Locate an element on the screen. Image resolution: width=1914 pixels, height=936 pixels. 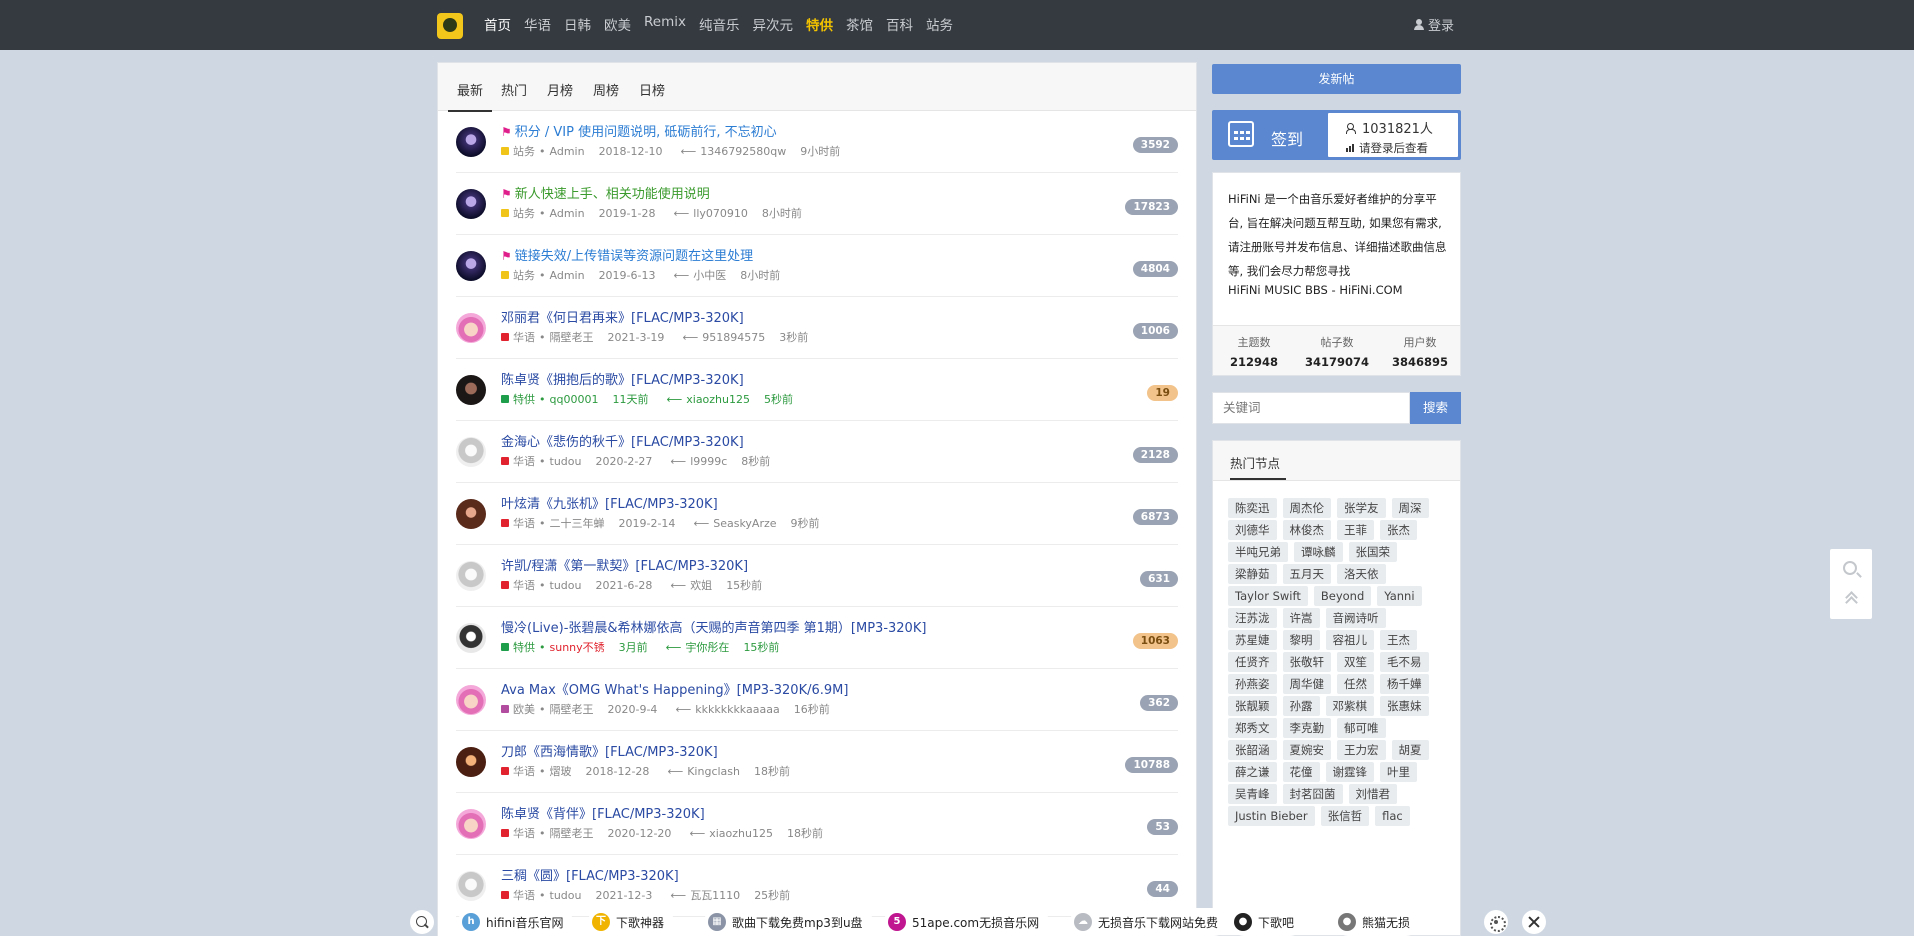
last-reply-user: l9999c is located at coordinates (708, 461).